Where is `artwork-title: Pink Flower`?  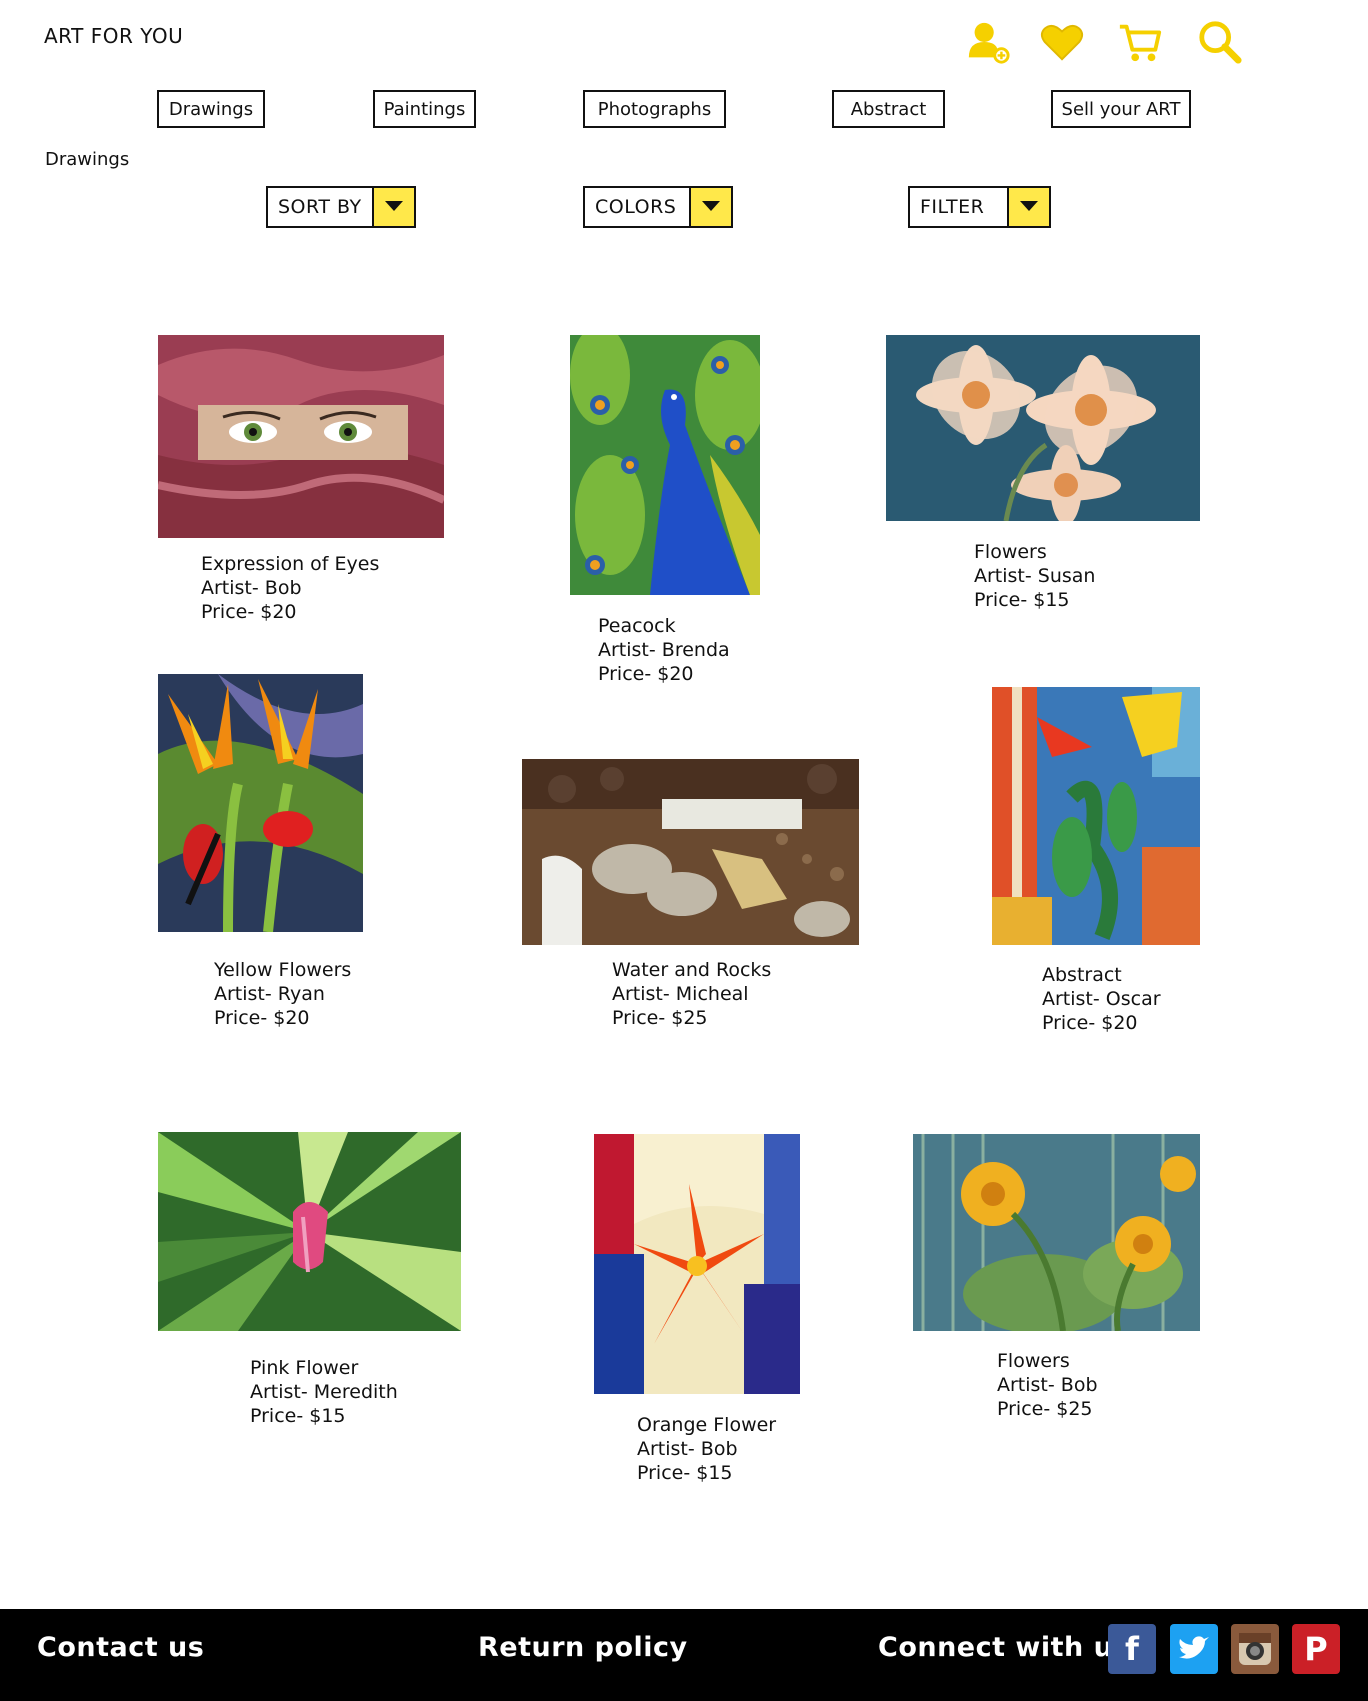 artwork-title: Pink Flower is located at coordinates (324, 1368).